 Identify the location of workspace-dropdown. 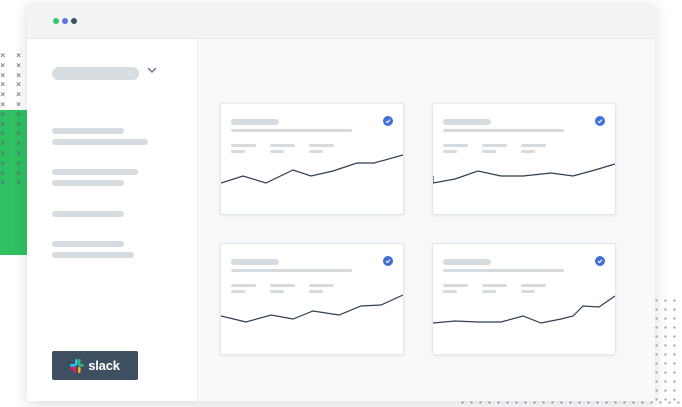
(95, 73).